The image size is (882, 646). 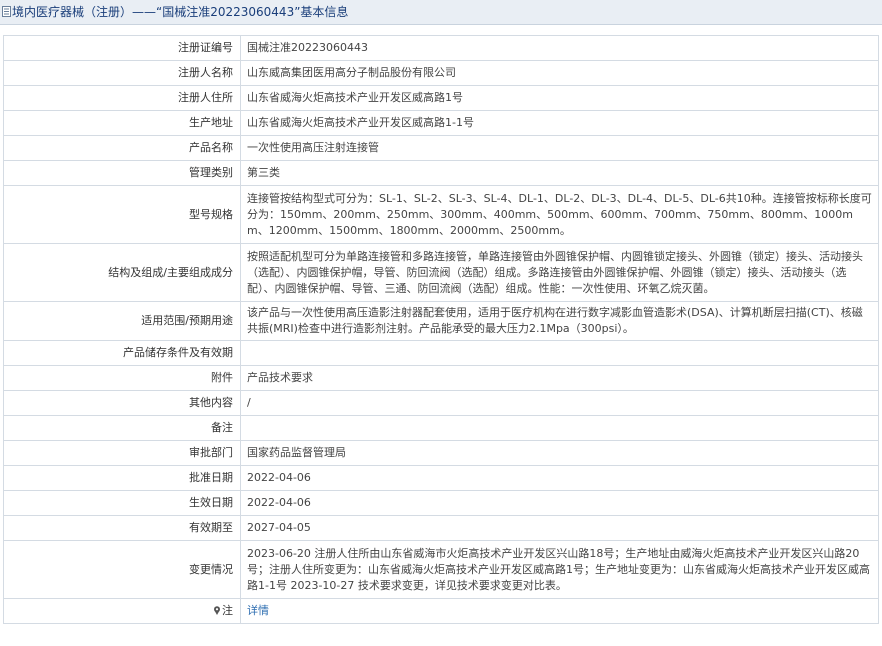 What do you see at coordinates (441, 12) in the screenshot?
I see `page-header: 境内医疗器械（注册）——“国械注准20223060443”基本信息` at bounding box center [441, 12].